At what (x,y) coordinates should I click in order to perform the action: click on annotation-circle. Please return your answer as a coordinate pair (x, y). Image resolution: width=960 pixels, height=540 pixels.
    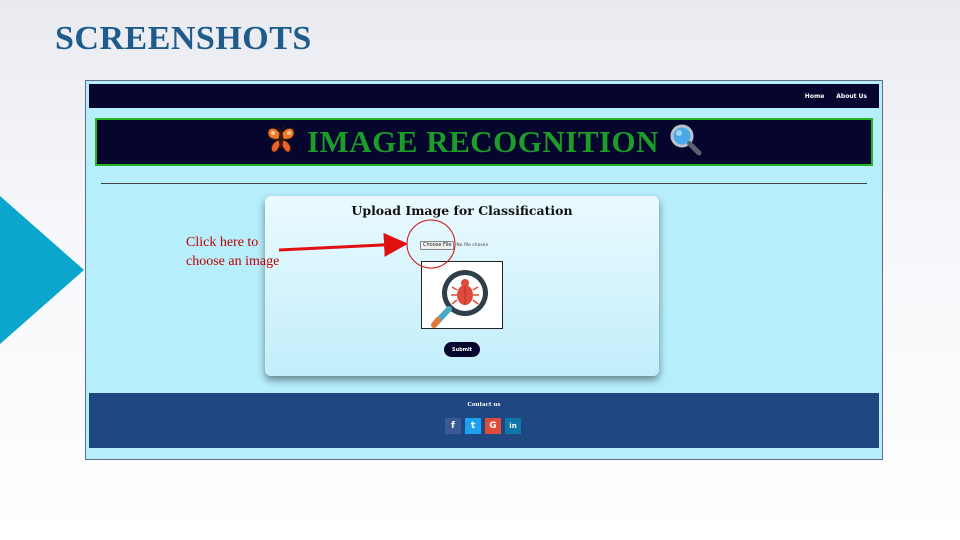
    Looking at the image, I should click on (431, 244).